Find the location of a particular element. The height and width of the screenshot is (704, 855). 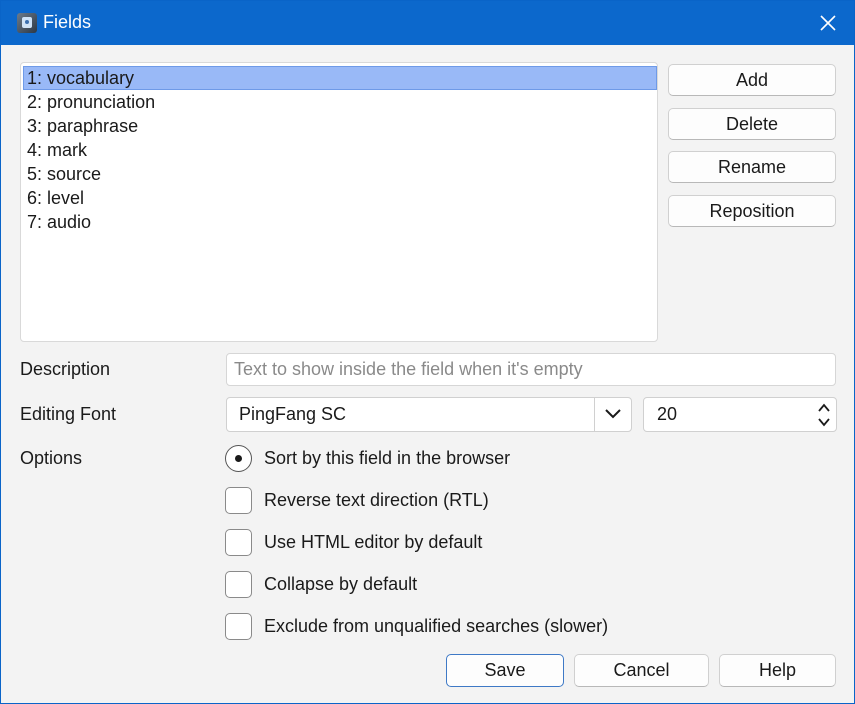

save-button: Save is located at coordinates (505, 670).